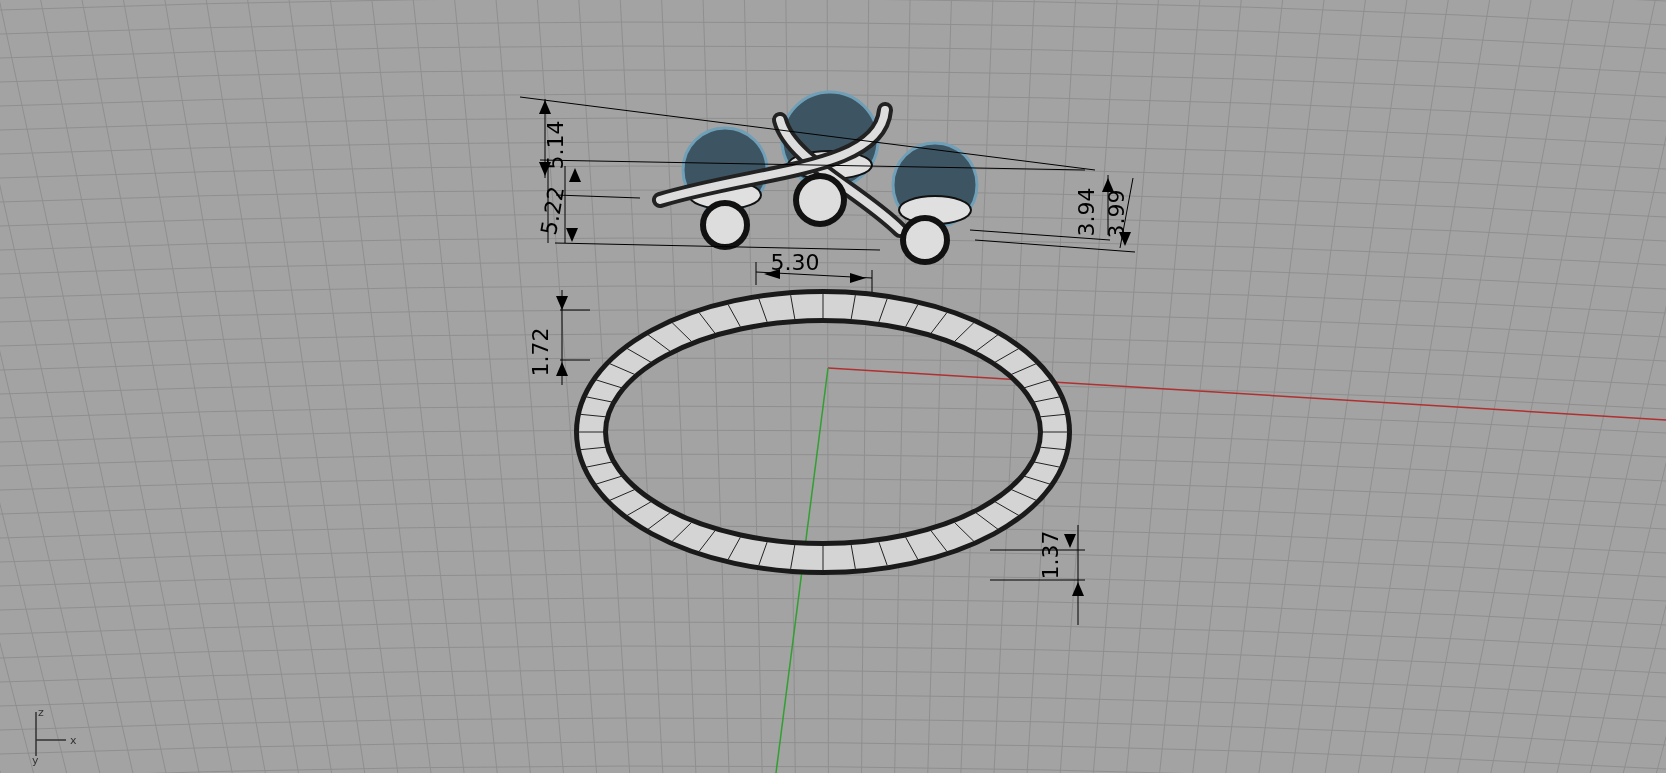 The height and width of the screenshot is (773, 1666). Describe the element at coordinates (41, 712) in the screenshot. I see `axis-label: z` at that location.